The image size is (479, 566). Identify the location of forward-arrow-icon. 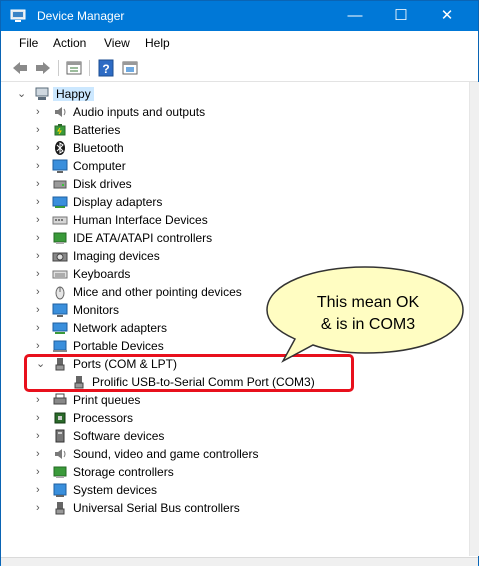
(43, 68).